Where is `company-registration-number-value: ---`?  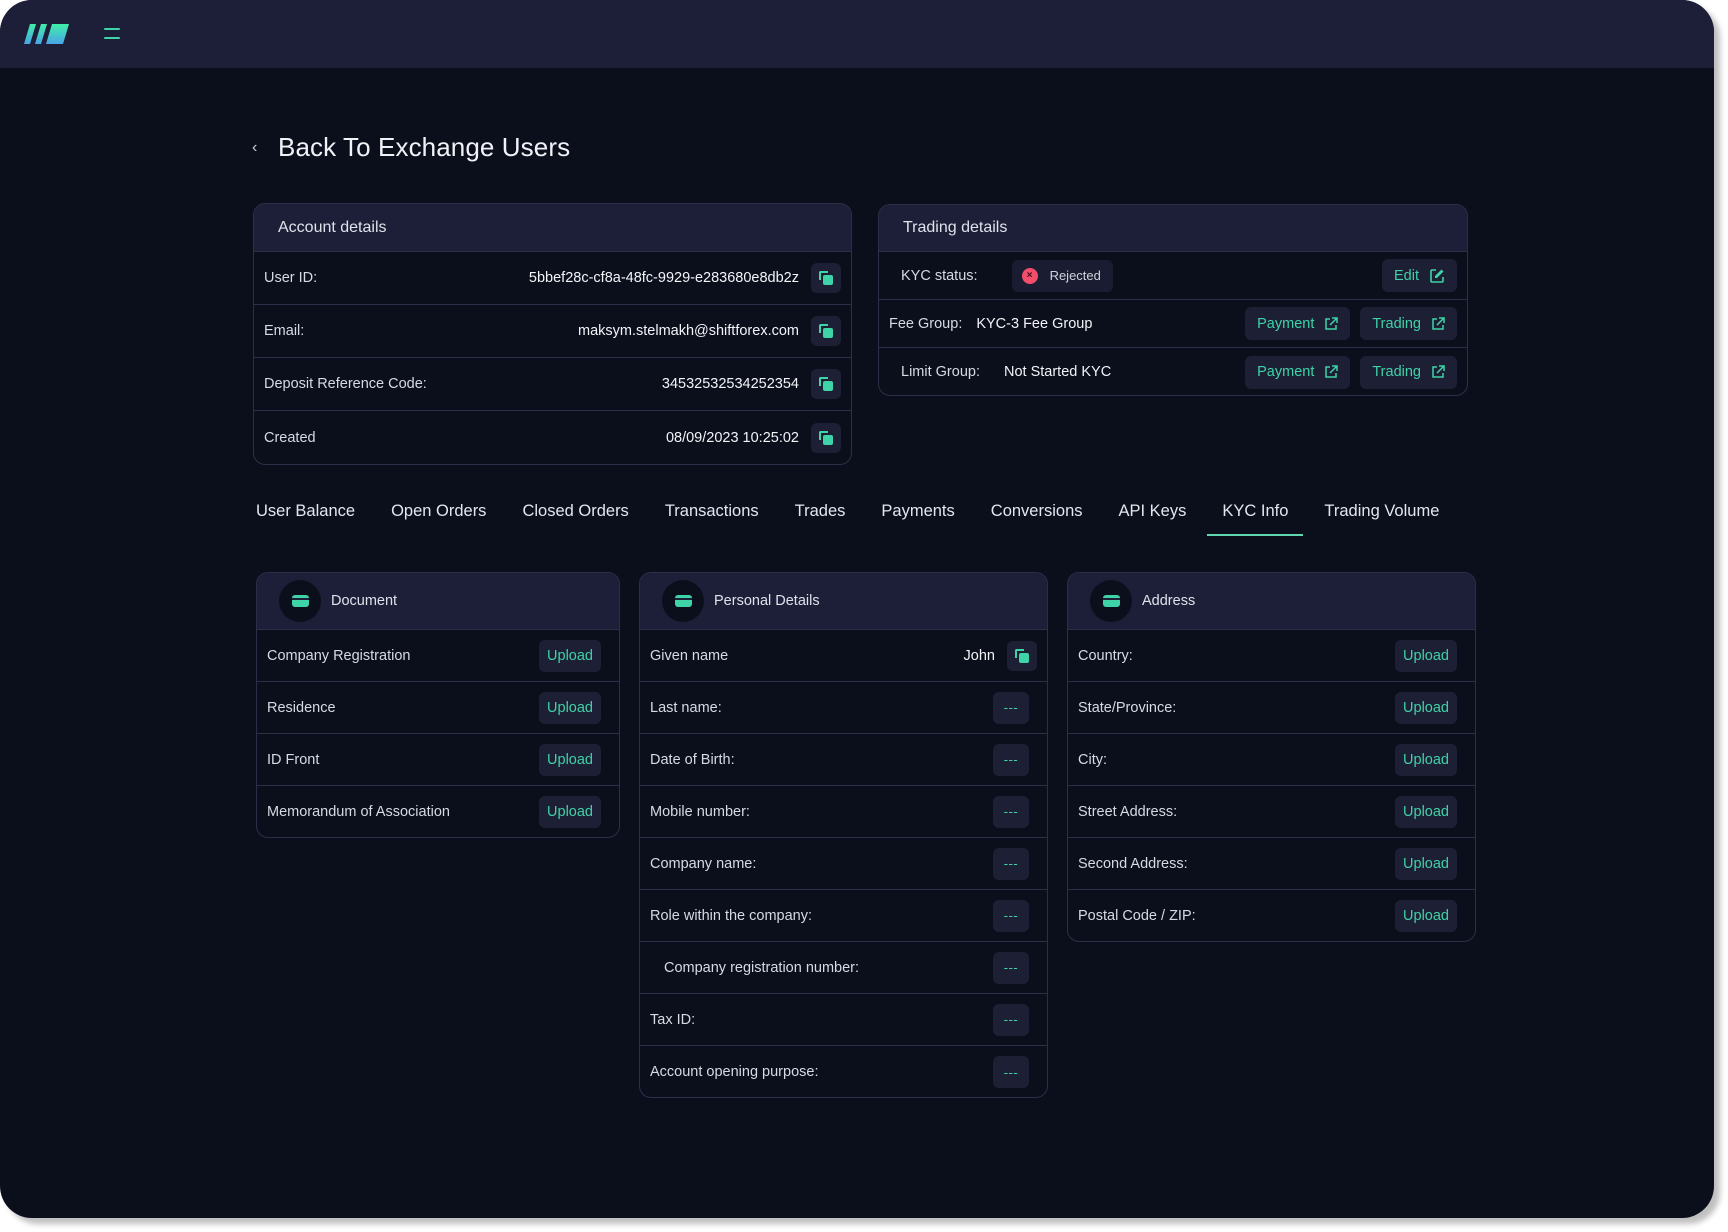 company-registration-number-value: --- is located at coordinates (1011, 967).